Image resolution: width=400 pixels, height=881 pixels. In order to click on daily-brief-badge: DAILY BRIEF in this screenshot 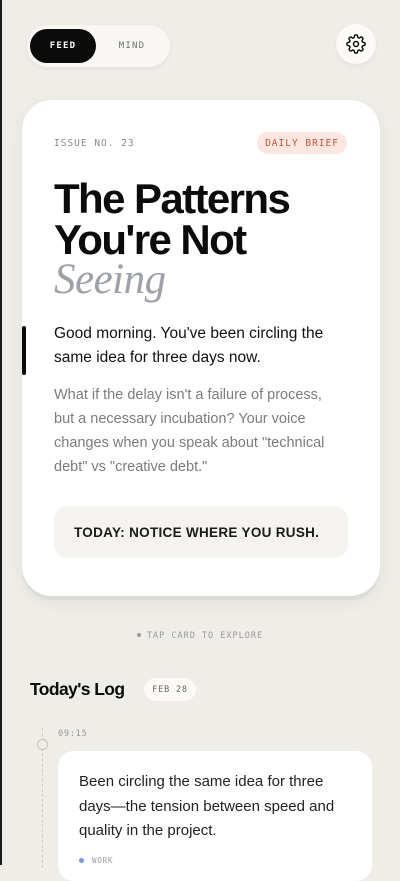, I will do `click(302, 143)`.